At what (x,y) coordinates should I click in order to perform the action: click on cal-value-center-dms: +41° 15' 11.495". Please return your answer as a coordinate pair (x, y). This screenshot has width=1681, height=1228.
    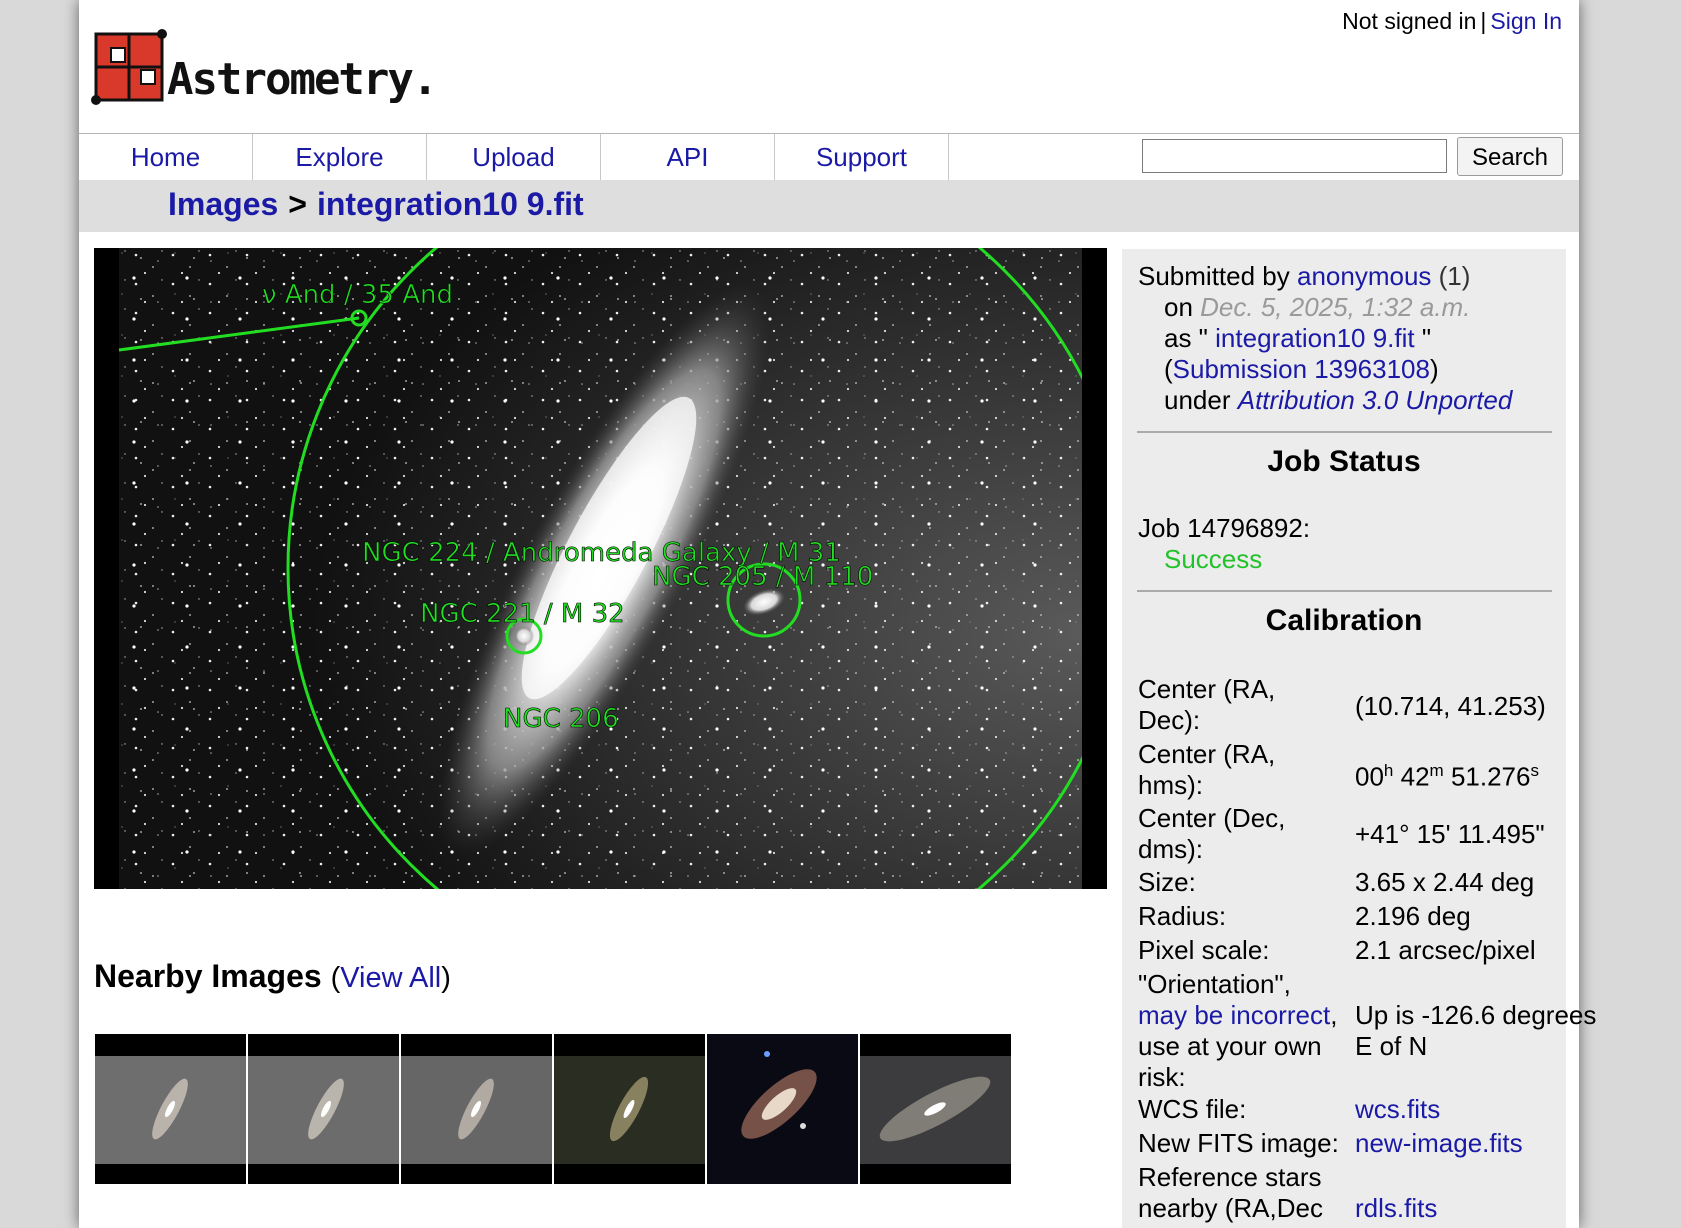
    Looking at the image, I should click on (1450, 834).